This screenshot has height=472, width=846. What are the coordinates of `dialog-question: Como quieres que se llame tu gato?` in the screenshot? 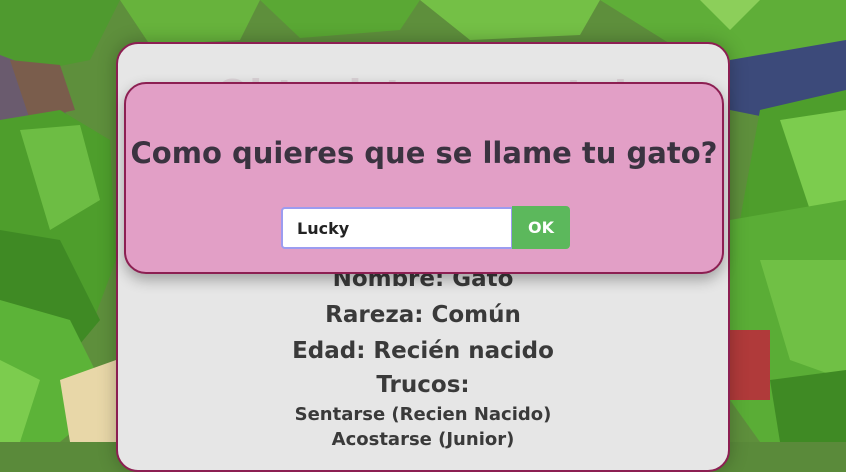 It's located at (424, 153).